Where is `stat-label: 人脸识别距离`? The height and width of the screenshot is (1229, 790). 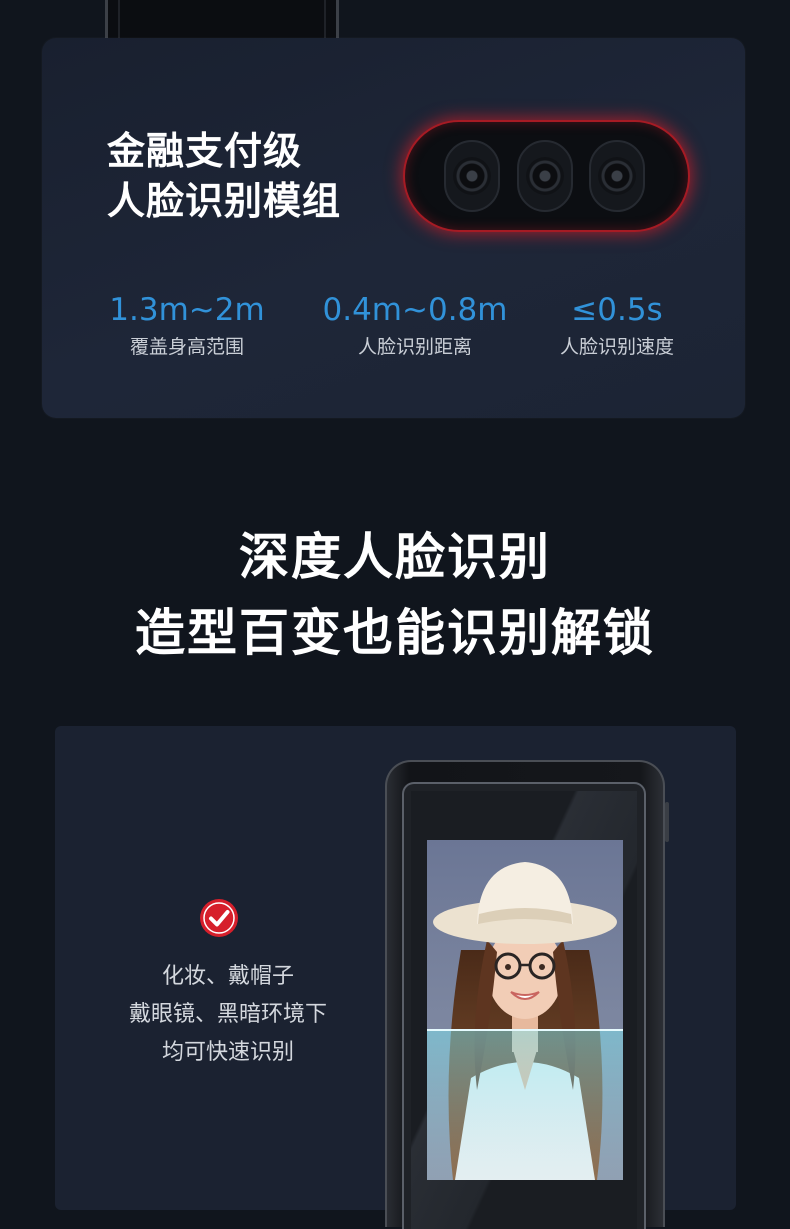 stat-label: 人脸识别距离 is located at coordinates (414, 347).